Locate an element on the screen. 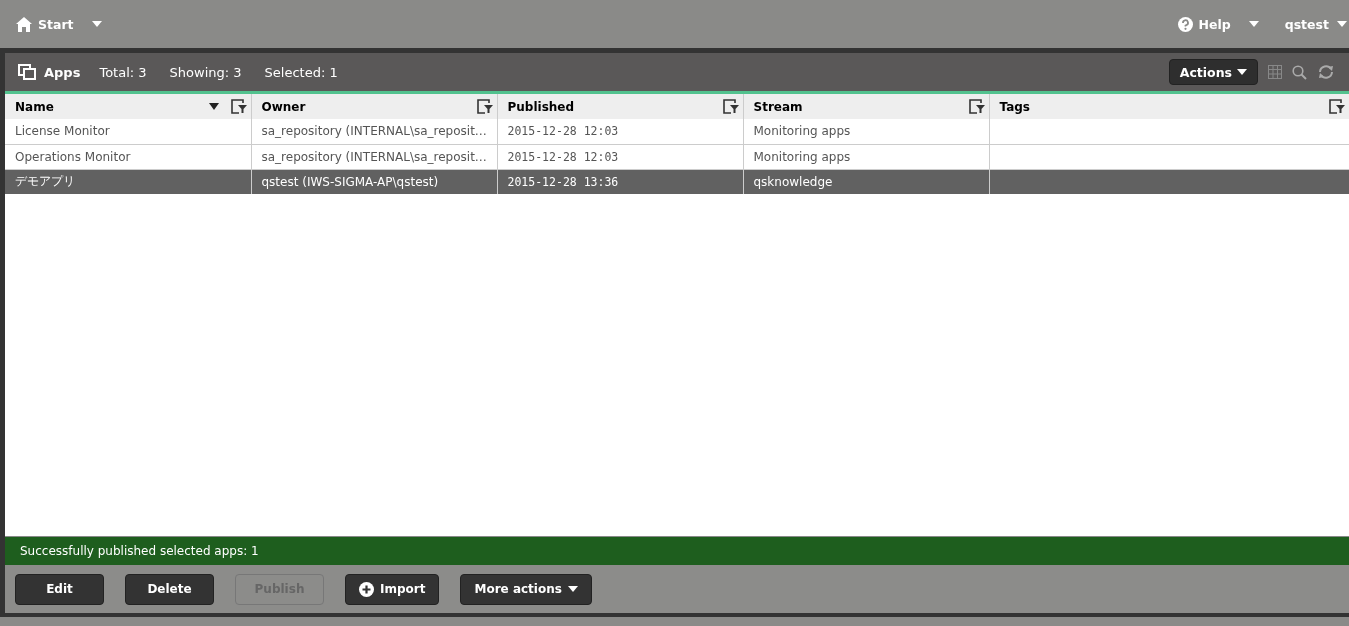 The height and width of the screenshot is (626, 1349). apps-icon is located at coordinates (27, 72).